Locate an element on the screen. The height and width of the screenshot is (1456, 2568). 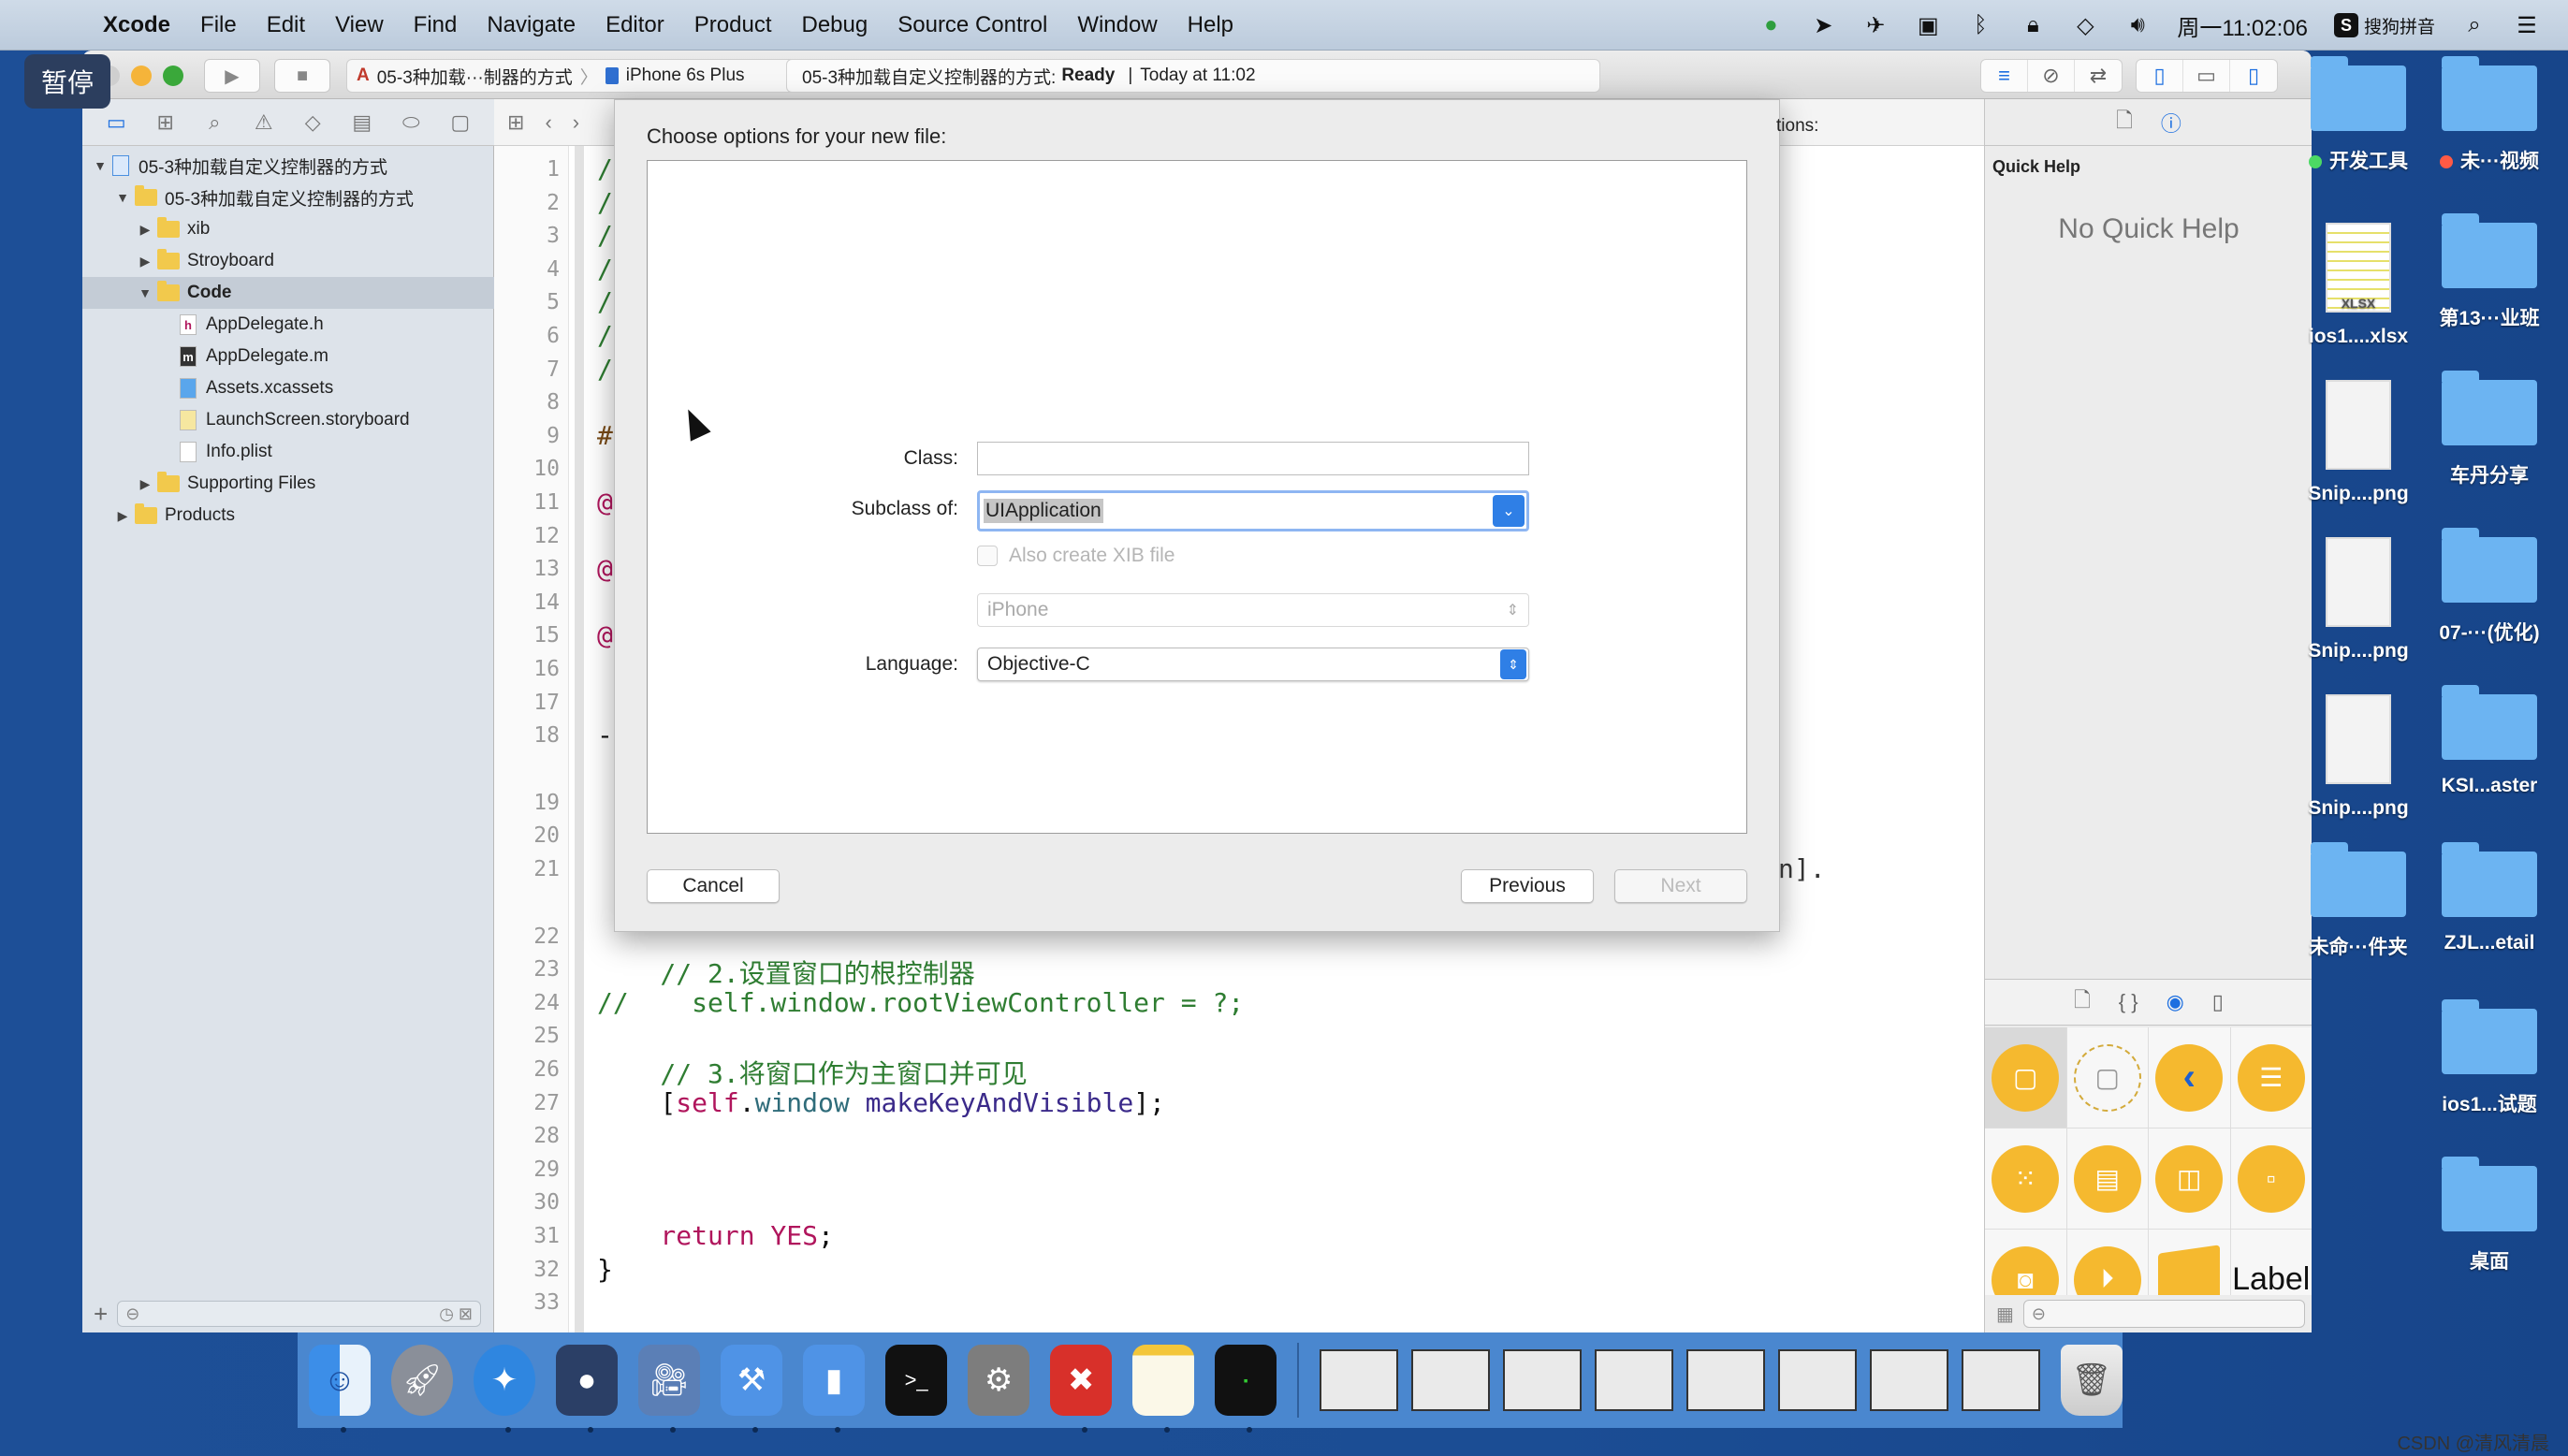
clock: 周一11:02:06 is located at coordinates (2242, 25).